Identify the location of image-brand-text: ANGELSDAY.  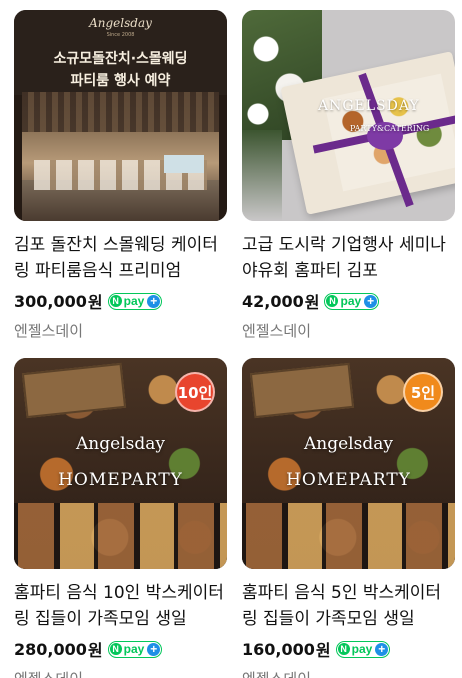
(369, 106).